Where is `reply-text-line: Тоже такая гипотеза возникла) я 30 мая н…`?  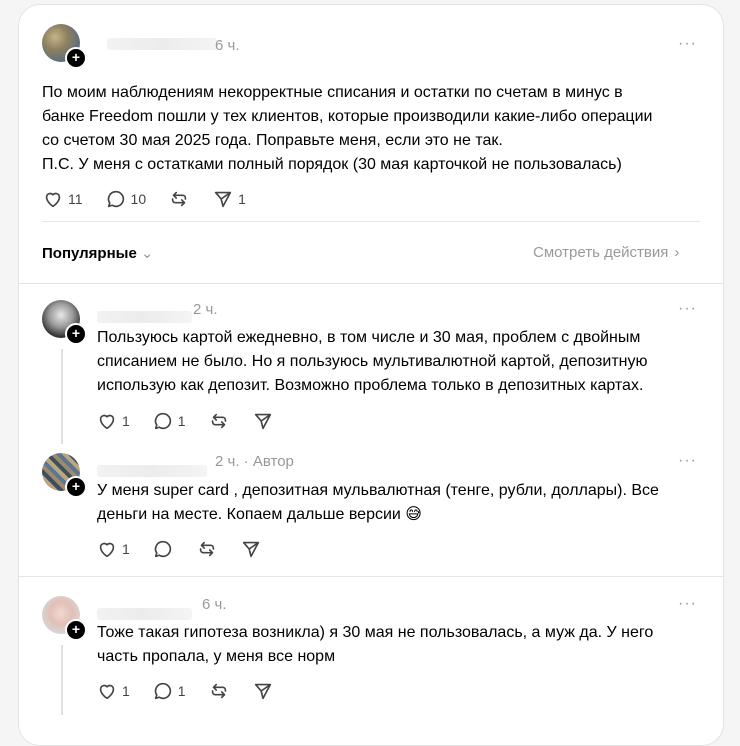
reply-text-line: Тоже такая гипотеза возникла) я 30 мая н… is located at coordinates (375, 632).